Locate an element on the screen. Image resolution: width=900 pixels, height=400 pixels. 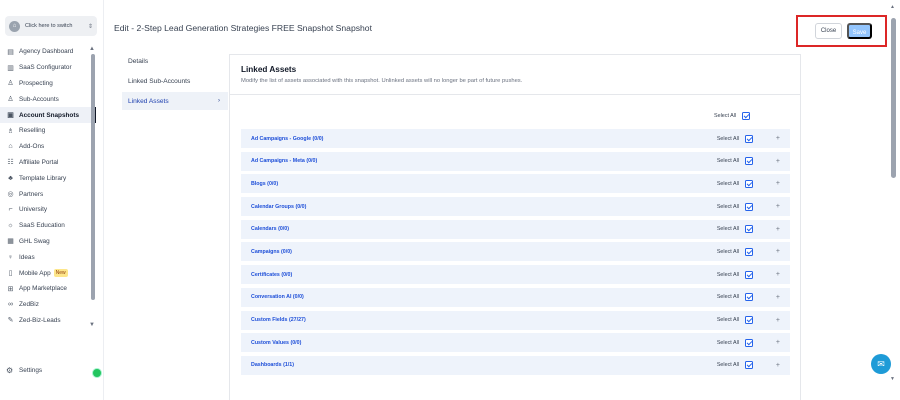
sidebar-item-reselling: ♗ Reselling is located at coordinates (48, 131).